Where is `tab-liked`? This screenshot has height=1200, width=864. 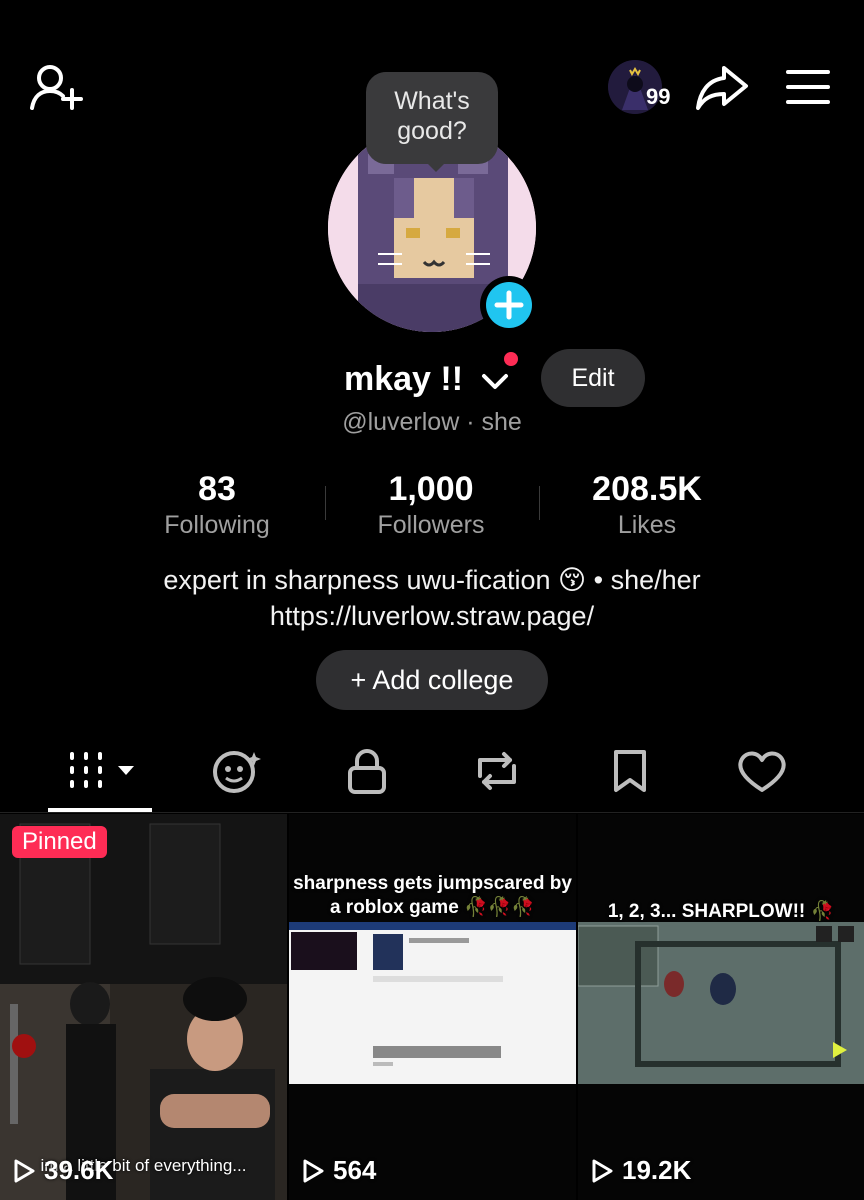
tab-liked is located at coordinates (762, 771).